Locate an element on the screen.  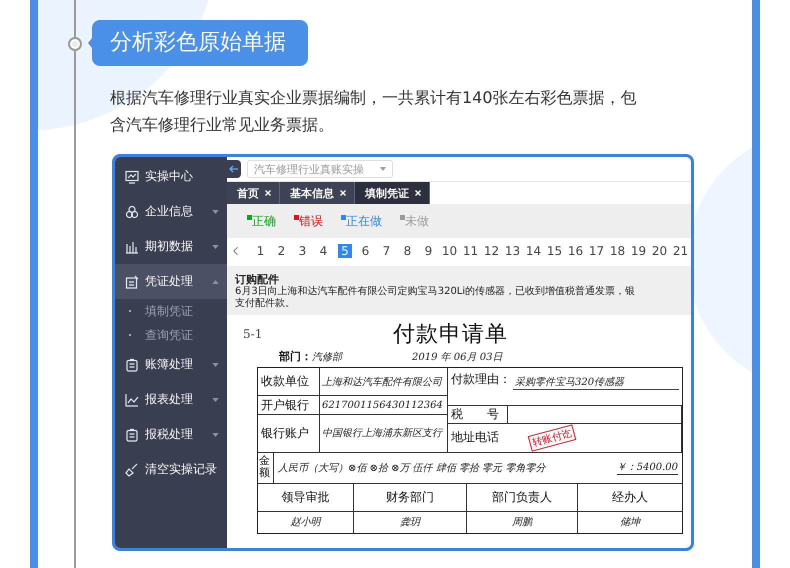
page-number: 21 is located at coordinates (680, 251).